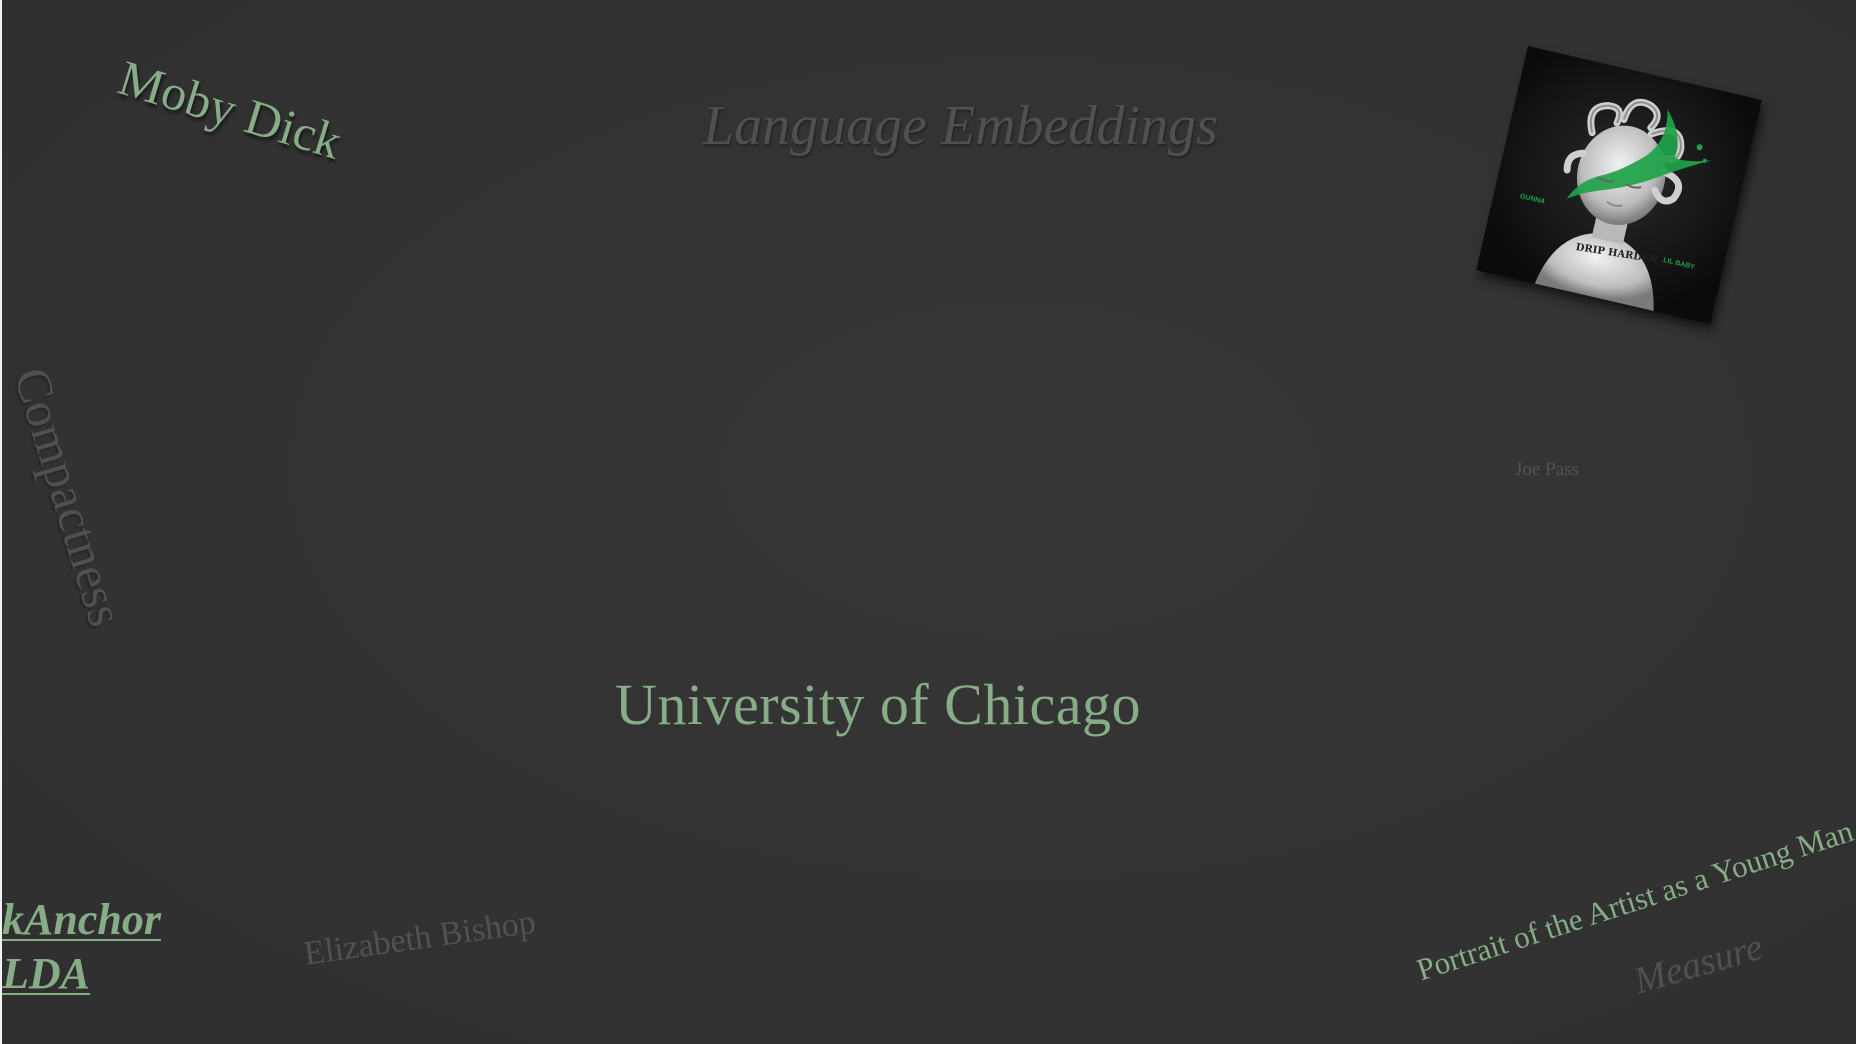 The width and height of the screenshot is (1856, 1044). What do you see at coordinates (1547, 469) in the screenshot?
I see `word-joe-pass: Joe Pass` at bounding box center [1547, 469].